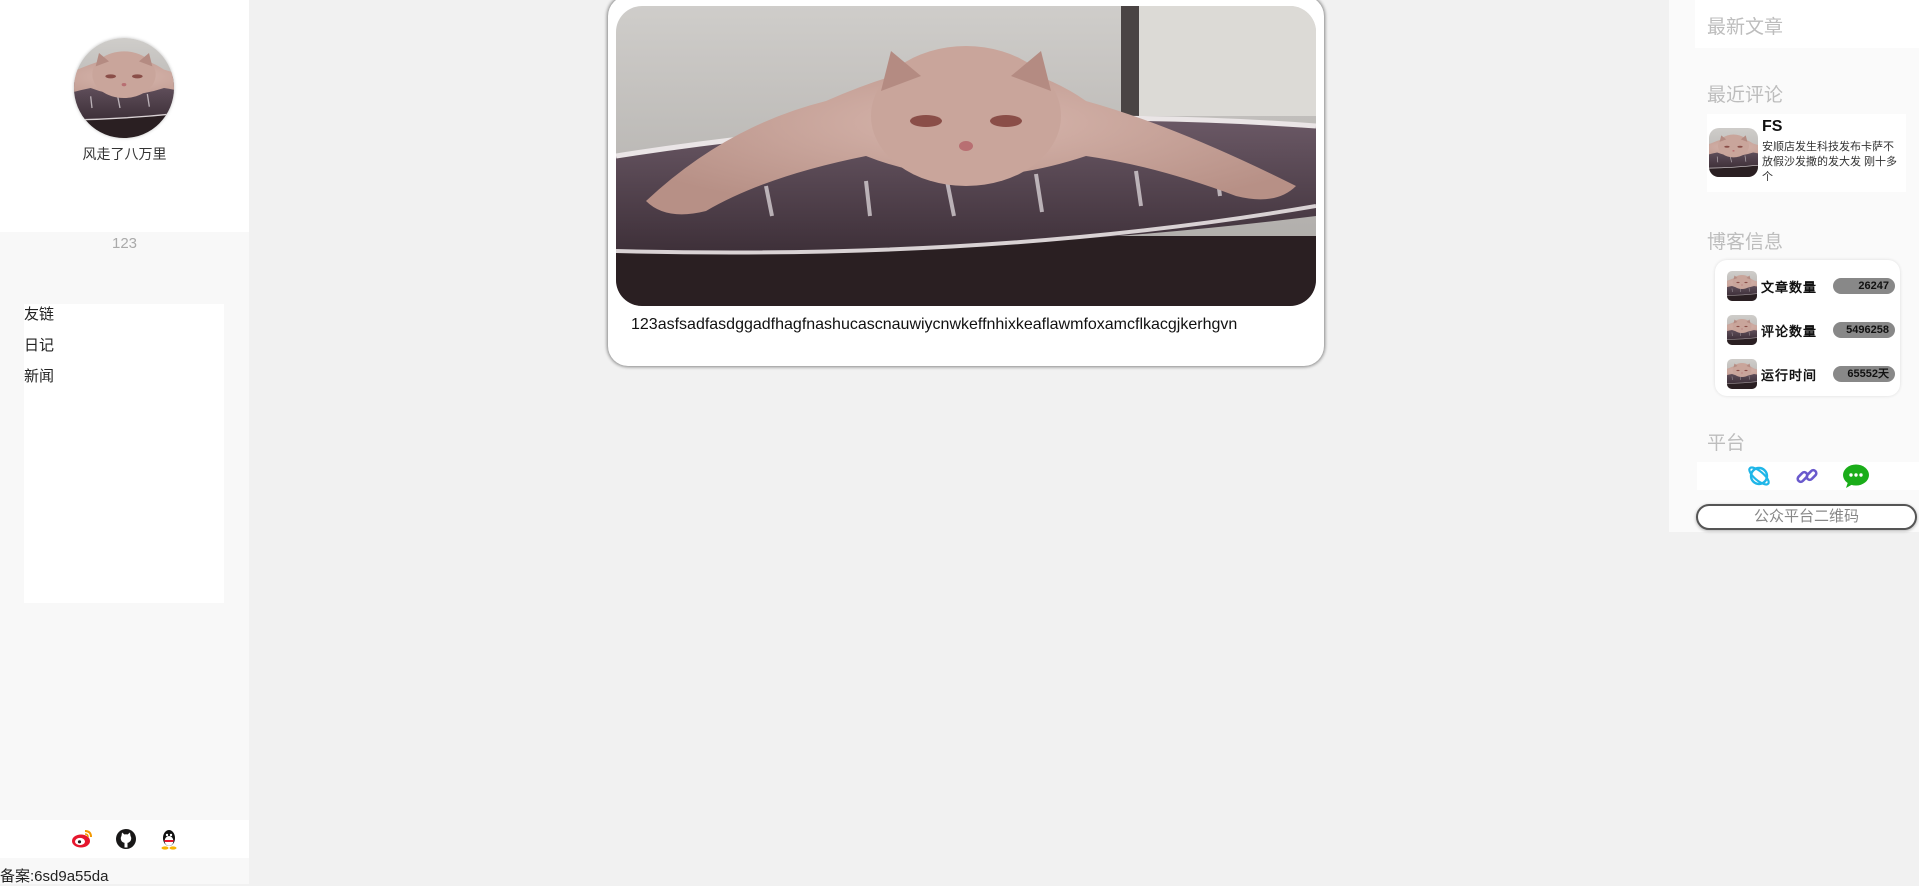 The height and width of the screenshot is (886, 1919). What do you see at coordinates (1759, 476) in the screenshot?
I see `planet-icon` at bounding box center [1759, 476].